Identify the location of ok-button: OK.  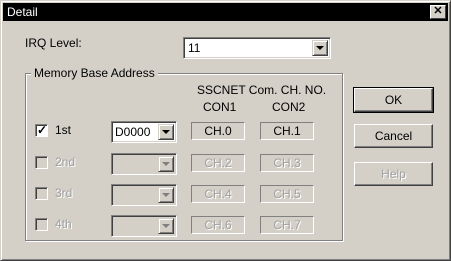
(393, 100).